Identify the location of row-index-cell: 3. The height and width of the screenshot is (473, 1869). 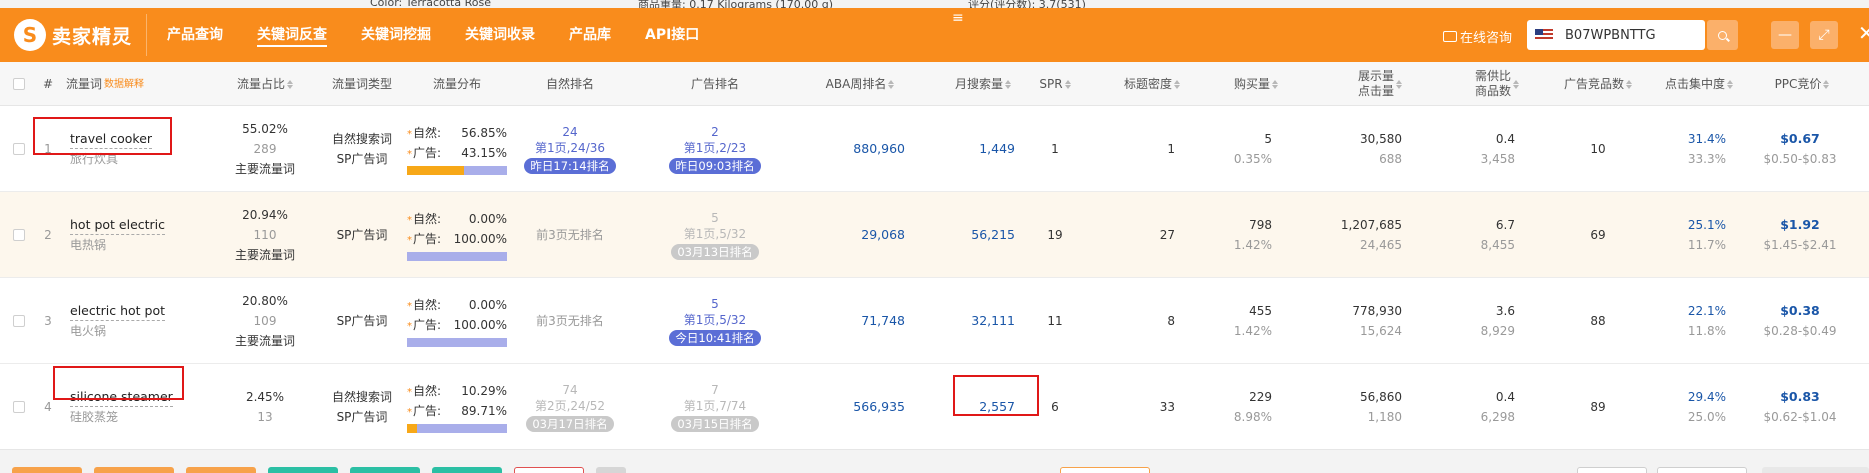
(48, 321).